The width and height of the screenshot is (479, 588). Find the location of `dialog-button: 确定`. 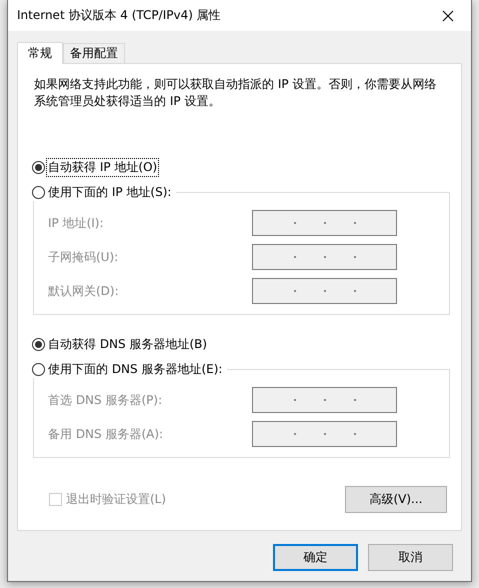

dialog-button: 确定 is located at coordinates (315, 557).